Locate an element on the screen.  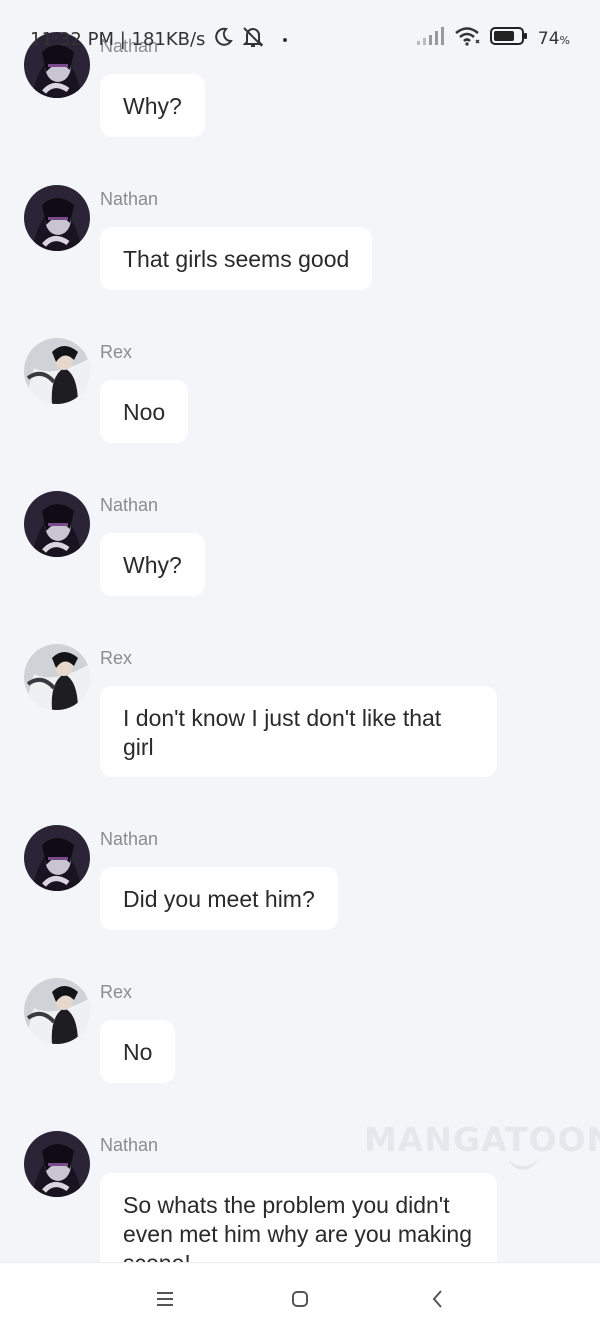
battery-unit: % is located at coordinates (564, 40).